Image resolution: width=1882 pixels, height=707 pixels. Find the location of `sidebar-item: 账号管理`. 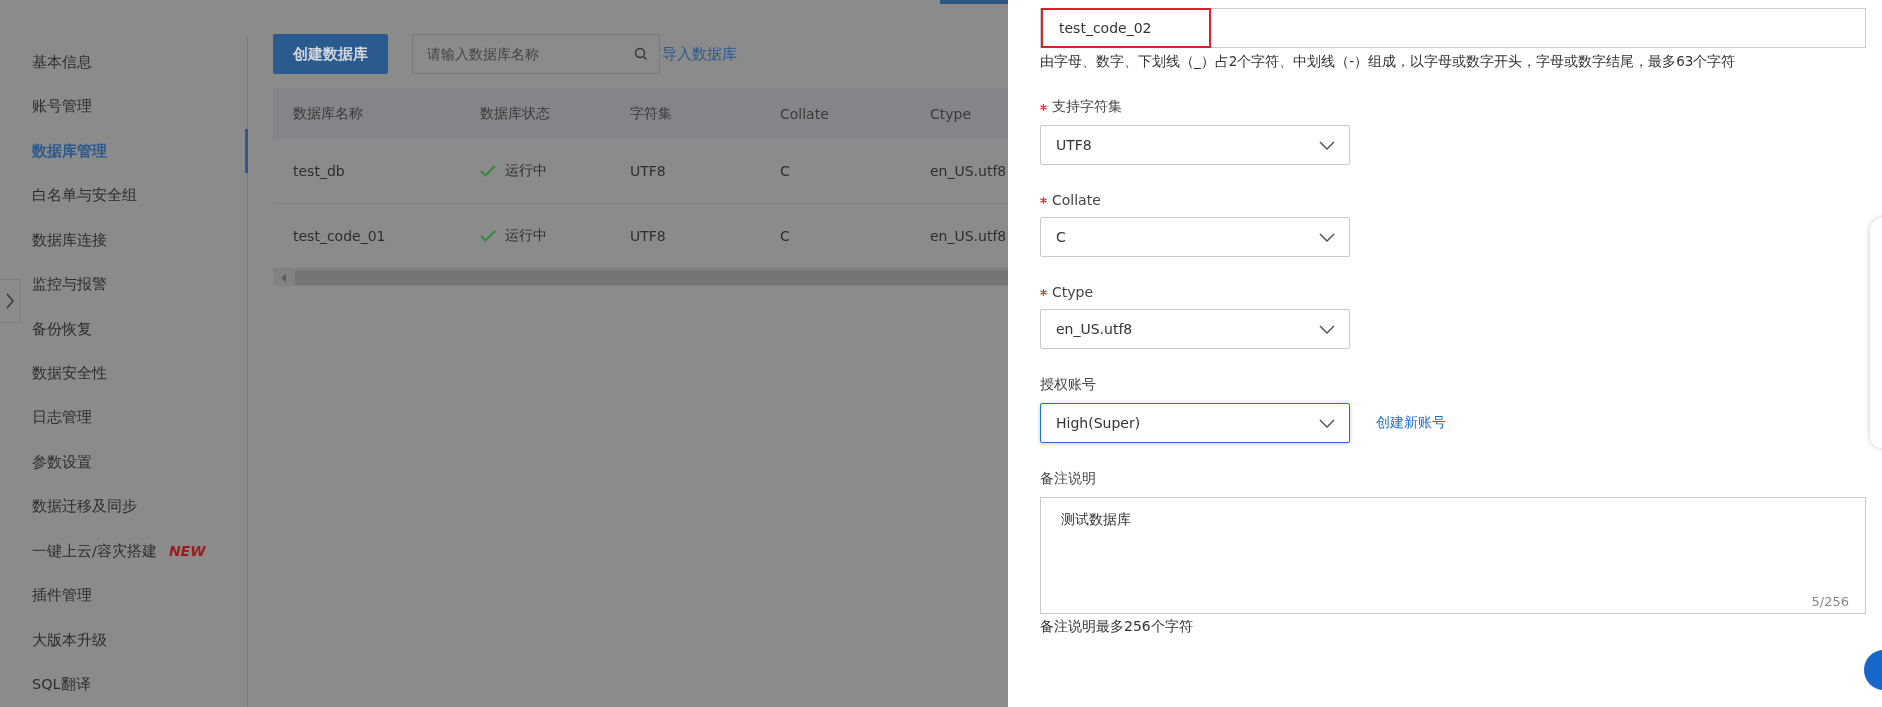

sidebar-item: 账号管理 is located at coordinates (124, 106).